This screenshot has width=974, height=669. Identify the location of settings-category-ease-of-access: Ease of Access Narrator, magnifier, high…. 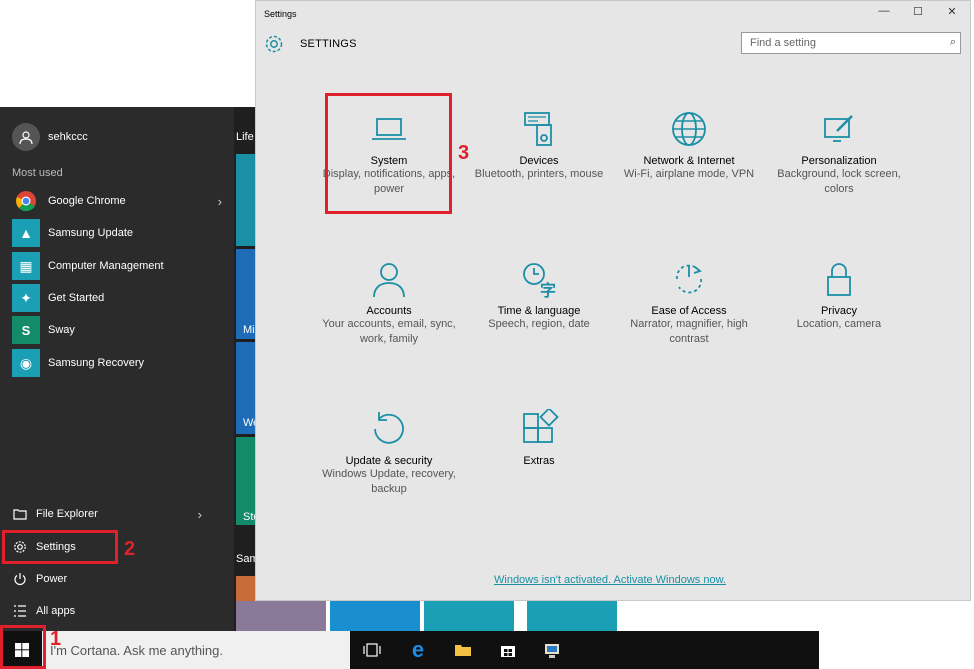
(689, 303).